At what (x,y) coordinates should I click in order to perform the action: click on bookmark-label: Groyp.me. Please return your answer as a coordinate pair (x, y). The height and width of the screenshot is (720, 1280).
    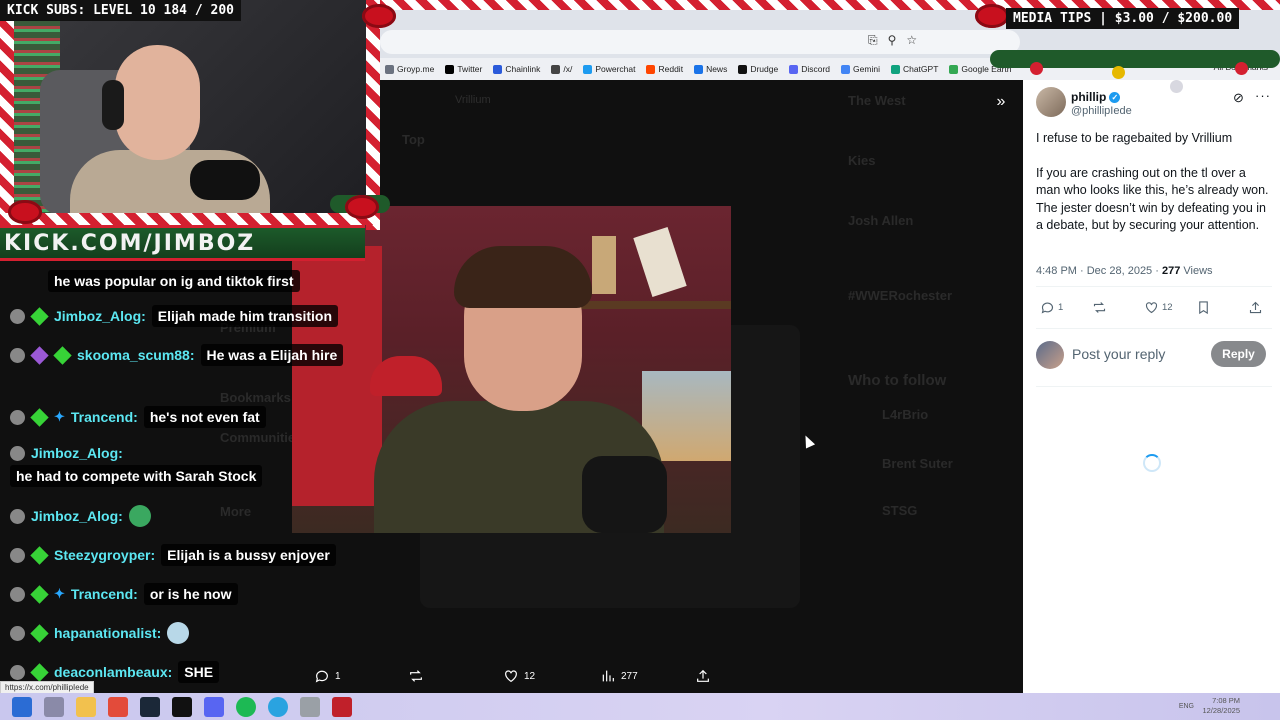
    Looking at the image, I should click on (416, 69).